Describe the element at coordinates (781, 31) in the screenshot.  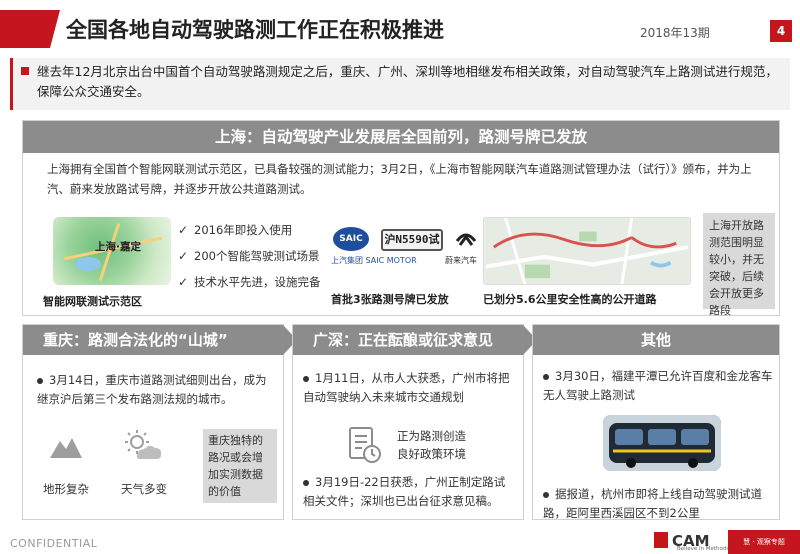
I see `page-number: 4` at that location.